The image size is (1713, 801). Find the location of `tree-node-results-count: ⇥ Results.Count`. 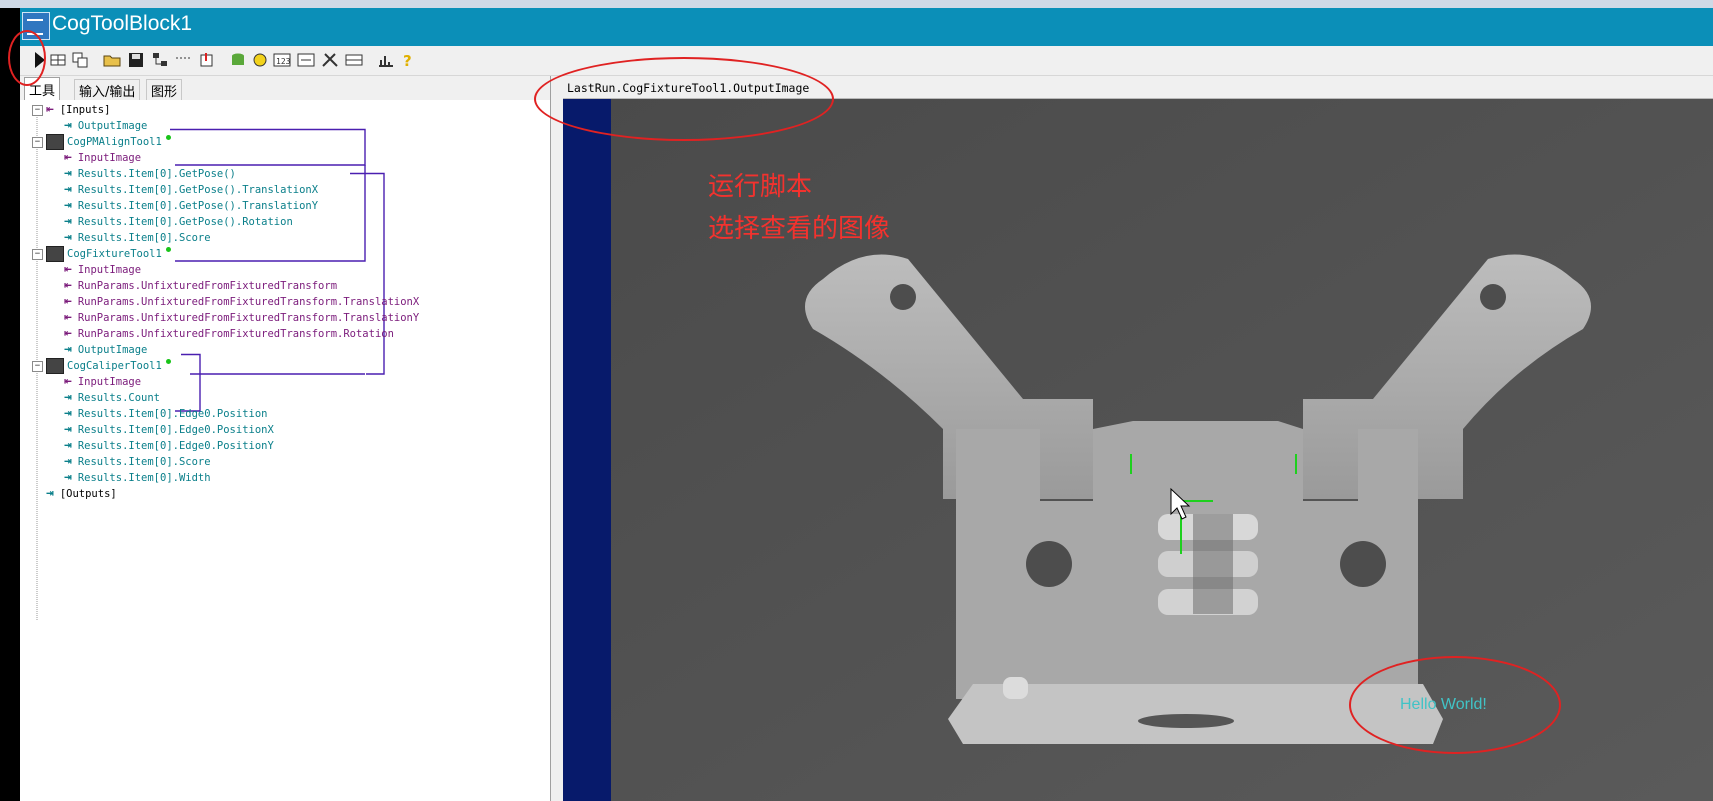

tree-node-results-count: ⇥ Results.Count is located at coordinates (112, 397).